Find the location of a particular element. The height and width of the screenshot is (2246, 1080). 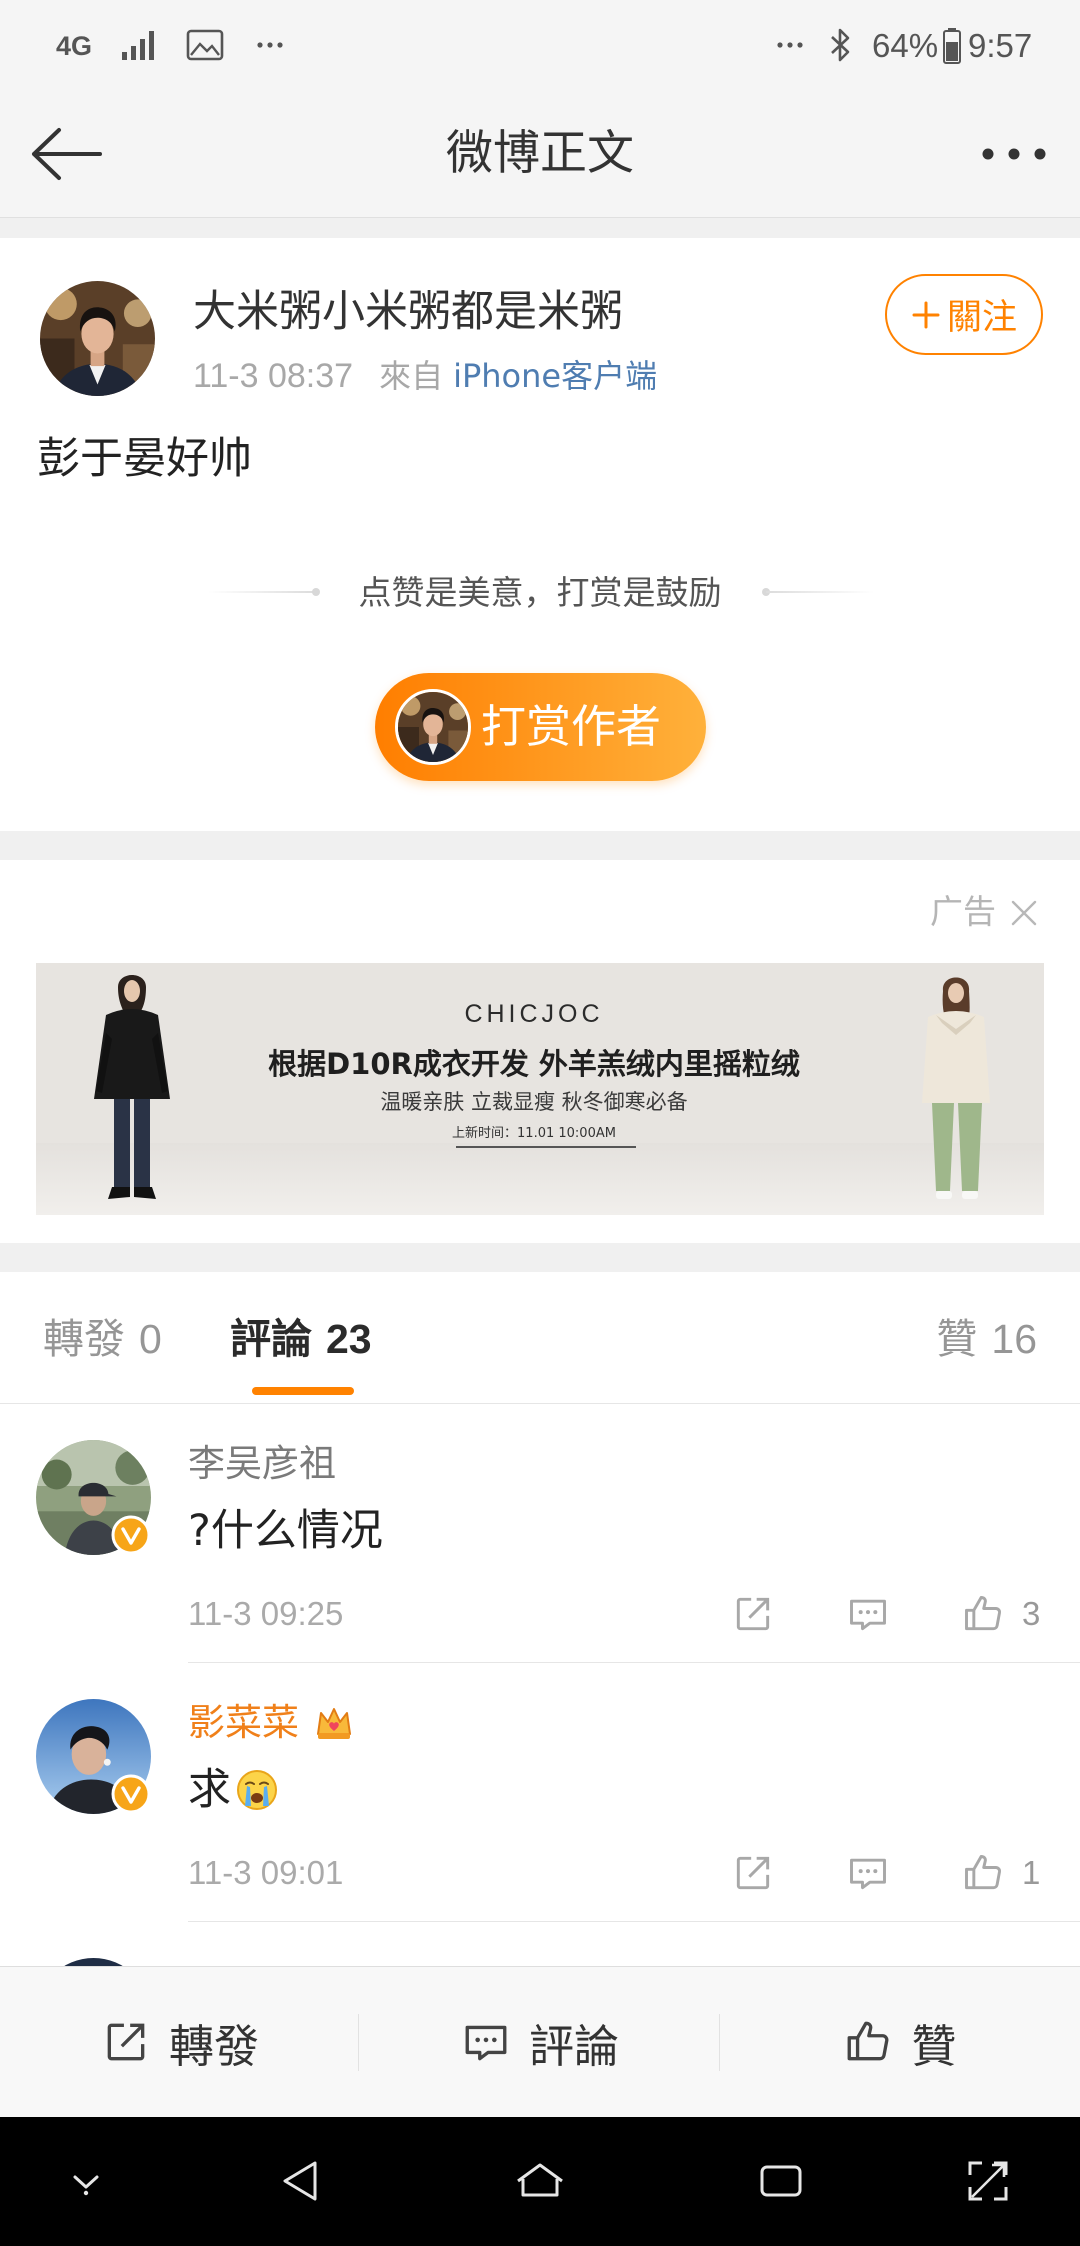

reward-author-button: 打赏作者 is located at coordinates (540, 727).